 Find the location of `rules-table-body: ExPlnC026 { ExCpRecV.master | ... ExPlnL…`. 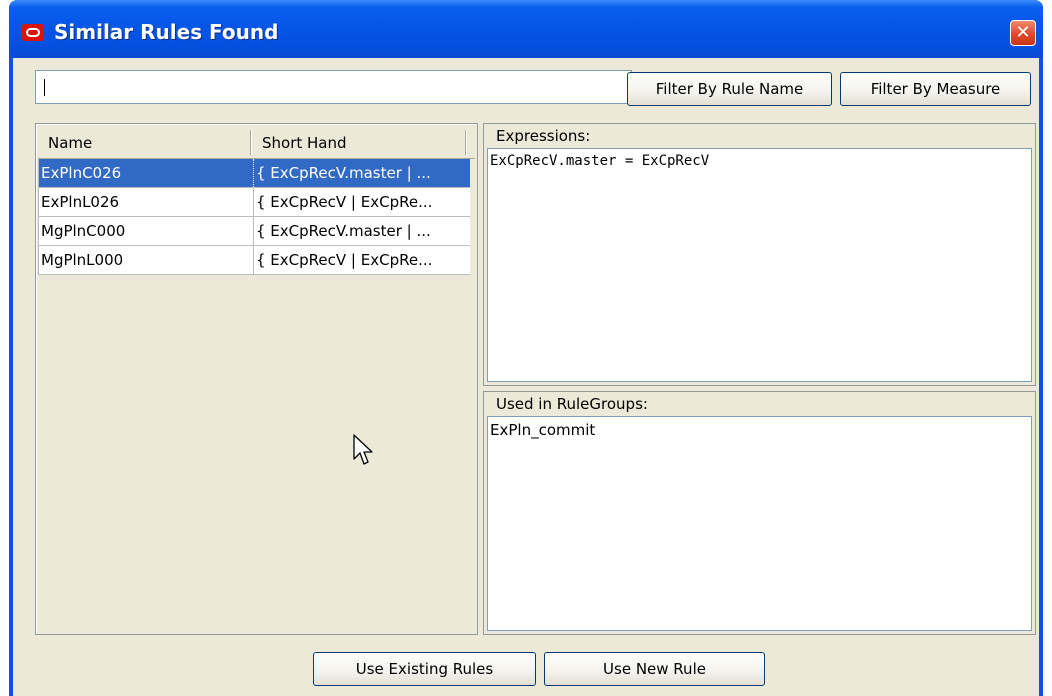

rules-table-body: ExPlnC026 { ExCpRecV.master | ... ExPlnL… is located at coordinates (254, 217).